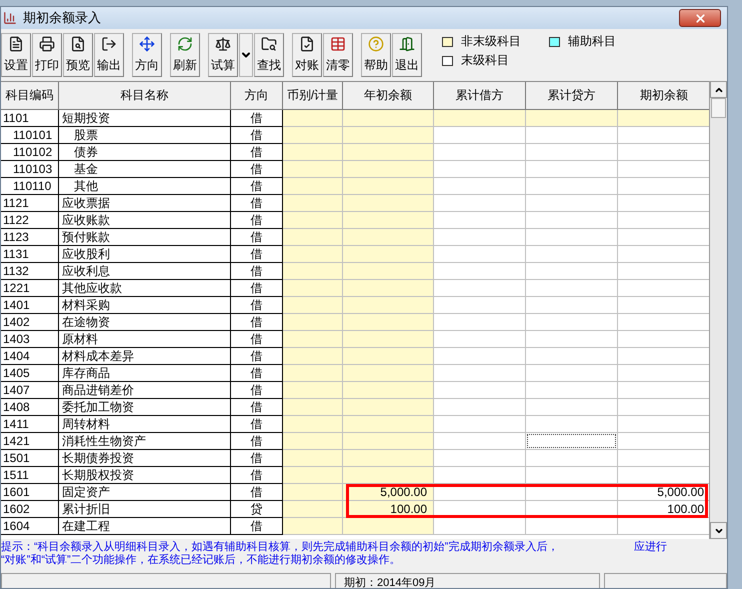 This screenshot has height=589, width=742. Describe the element at coordinates (223, 55) in the screenshot. I see `toolbar-button: 试算` at that location.